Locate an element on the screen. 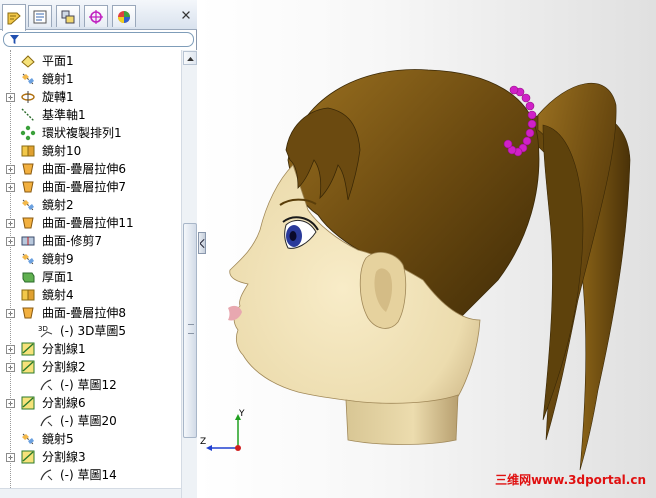 This screenshot has width=656, height=498. tree-item-label: (-) 草圖14 is located at coordinates (88, 475).